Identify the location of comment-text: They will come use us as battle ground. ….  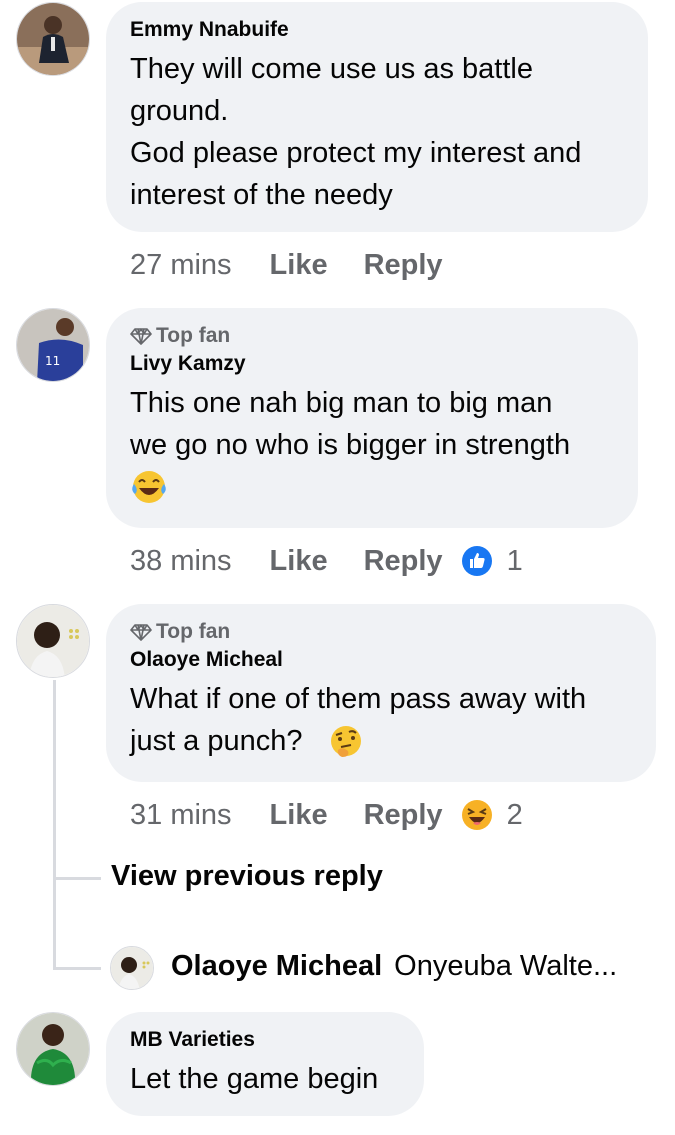
(356, 132).